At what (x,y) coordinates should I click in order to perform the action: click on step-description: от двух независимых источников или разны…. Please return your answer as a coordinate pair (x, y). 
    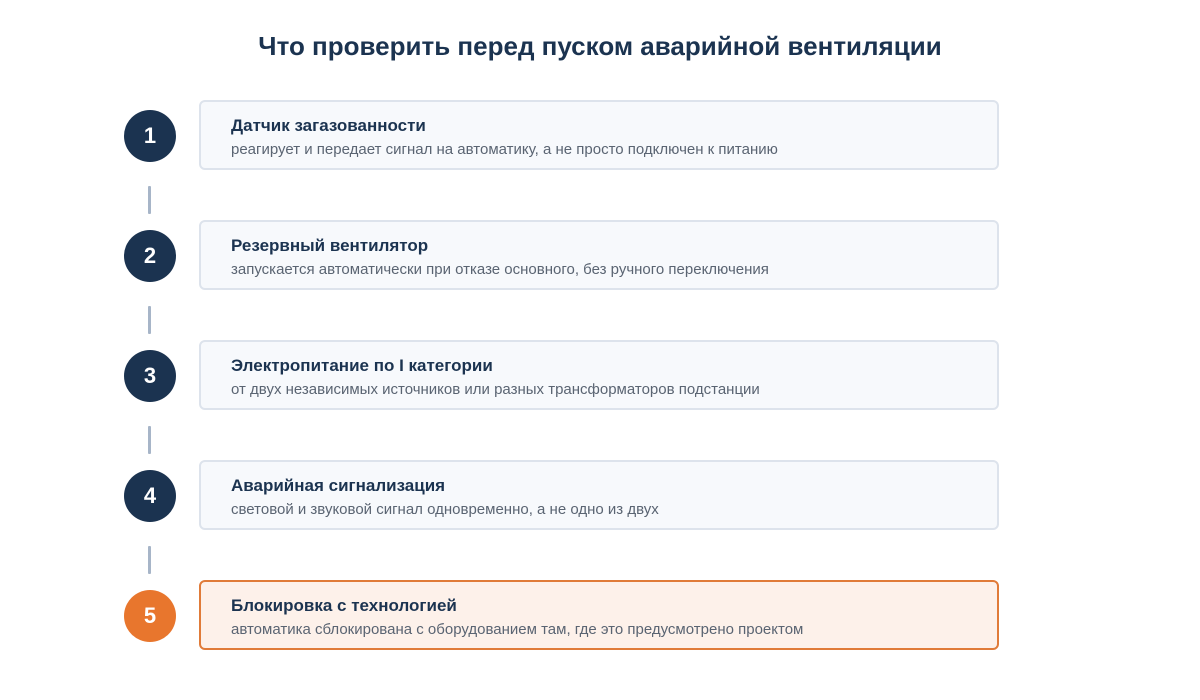
    Looking at the image, I should click on (495, 389).